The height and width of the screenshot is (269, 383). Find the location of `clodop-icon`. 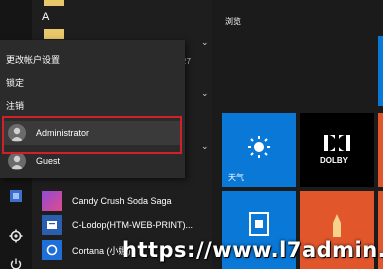

clodop-icon is located at coordinates (52, 225).